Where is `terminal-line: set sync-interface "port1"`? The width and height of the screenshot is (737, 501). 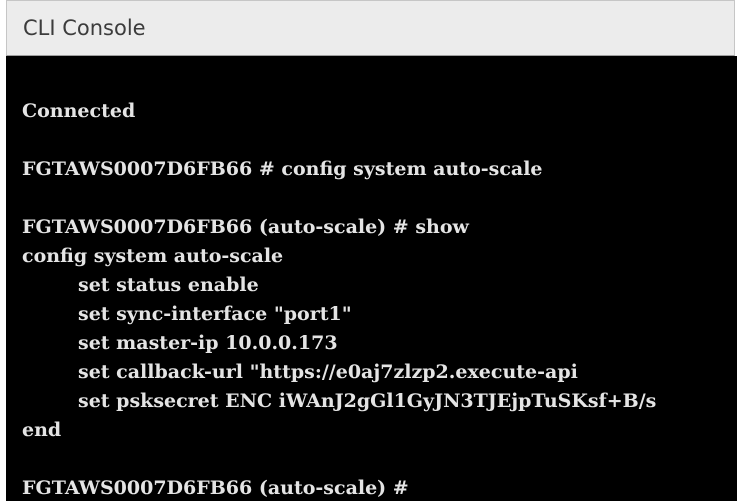
terminal-line: set sync-interface "port1" is located at coordinates (215, 314).